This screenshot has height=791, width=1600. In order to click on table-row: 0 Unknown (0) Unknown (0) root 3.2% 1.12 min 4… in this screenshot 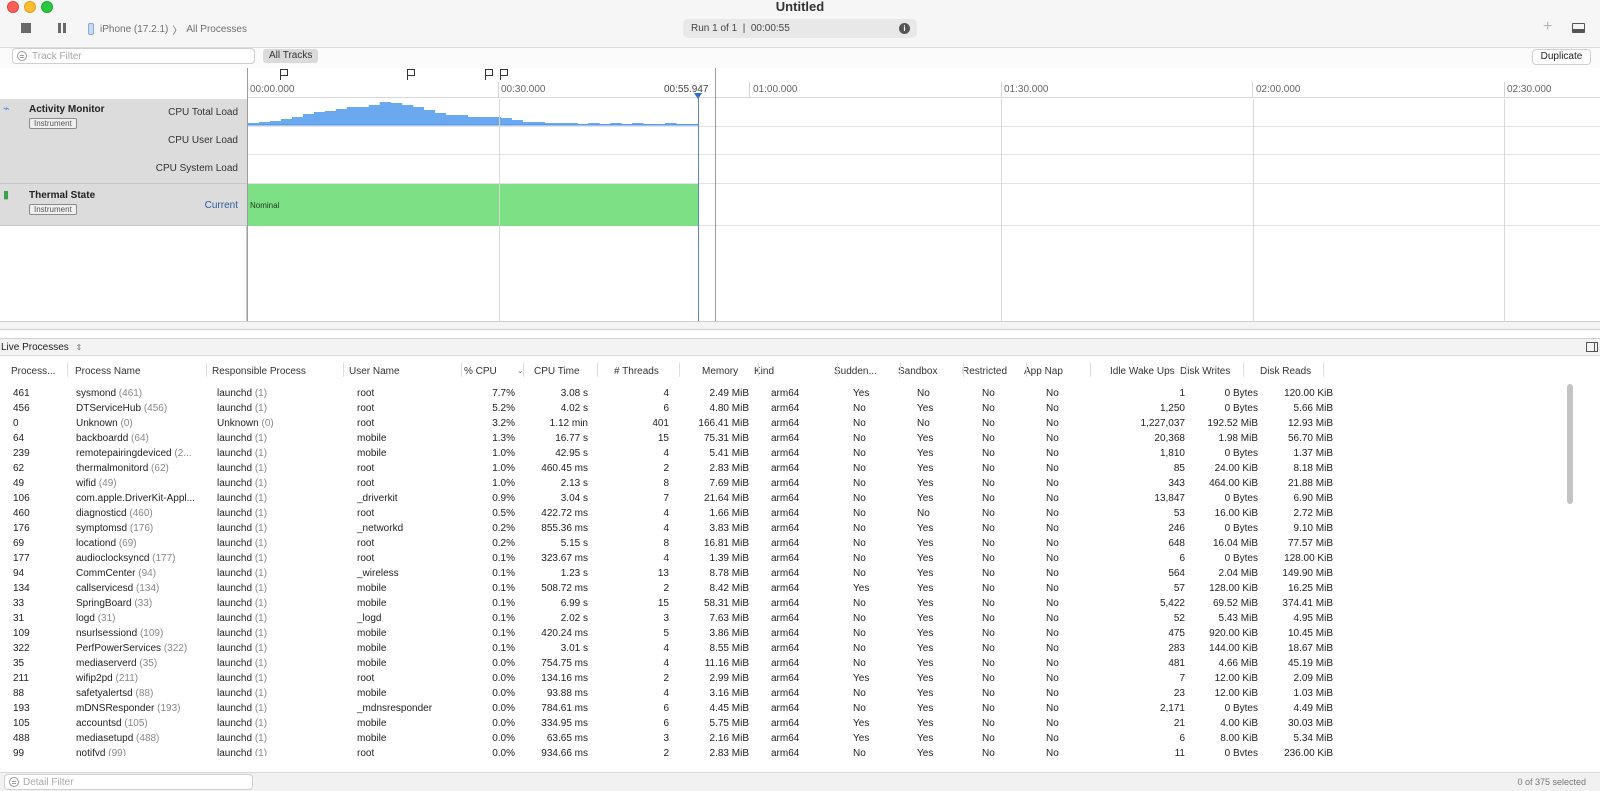, I will do `click(782, 423)`.